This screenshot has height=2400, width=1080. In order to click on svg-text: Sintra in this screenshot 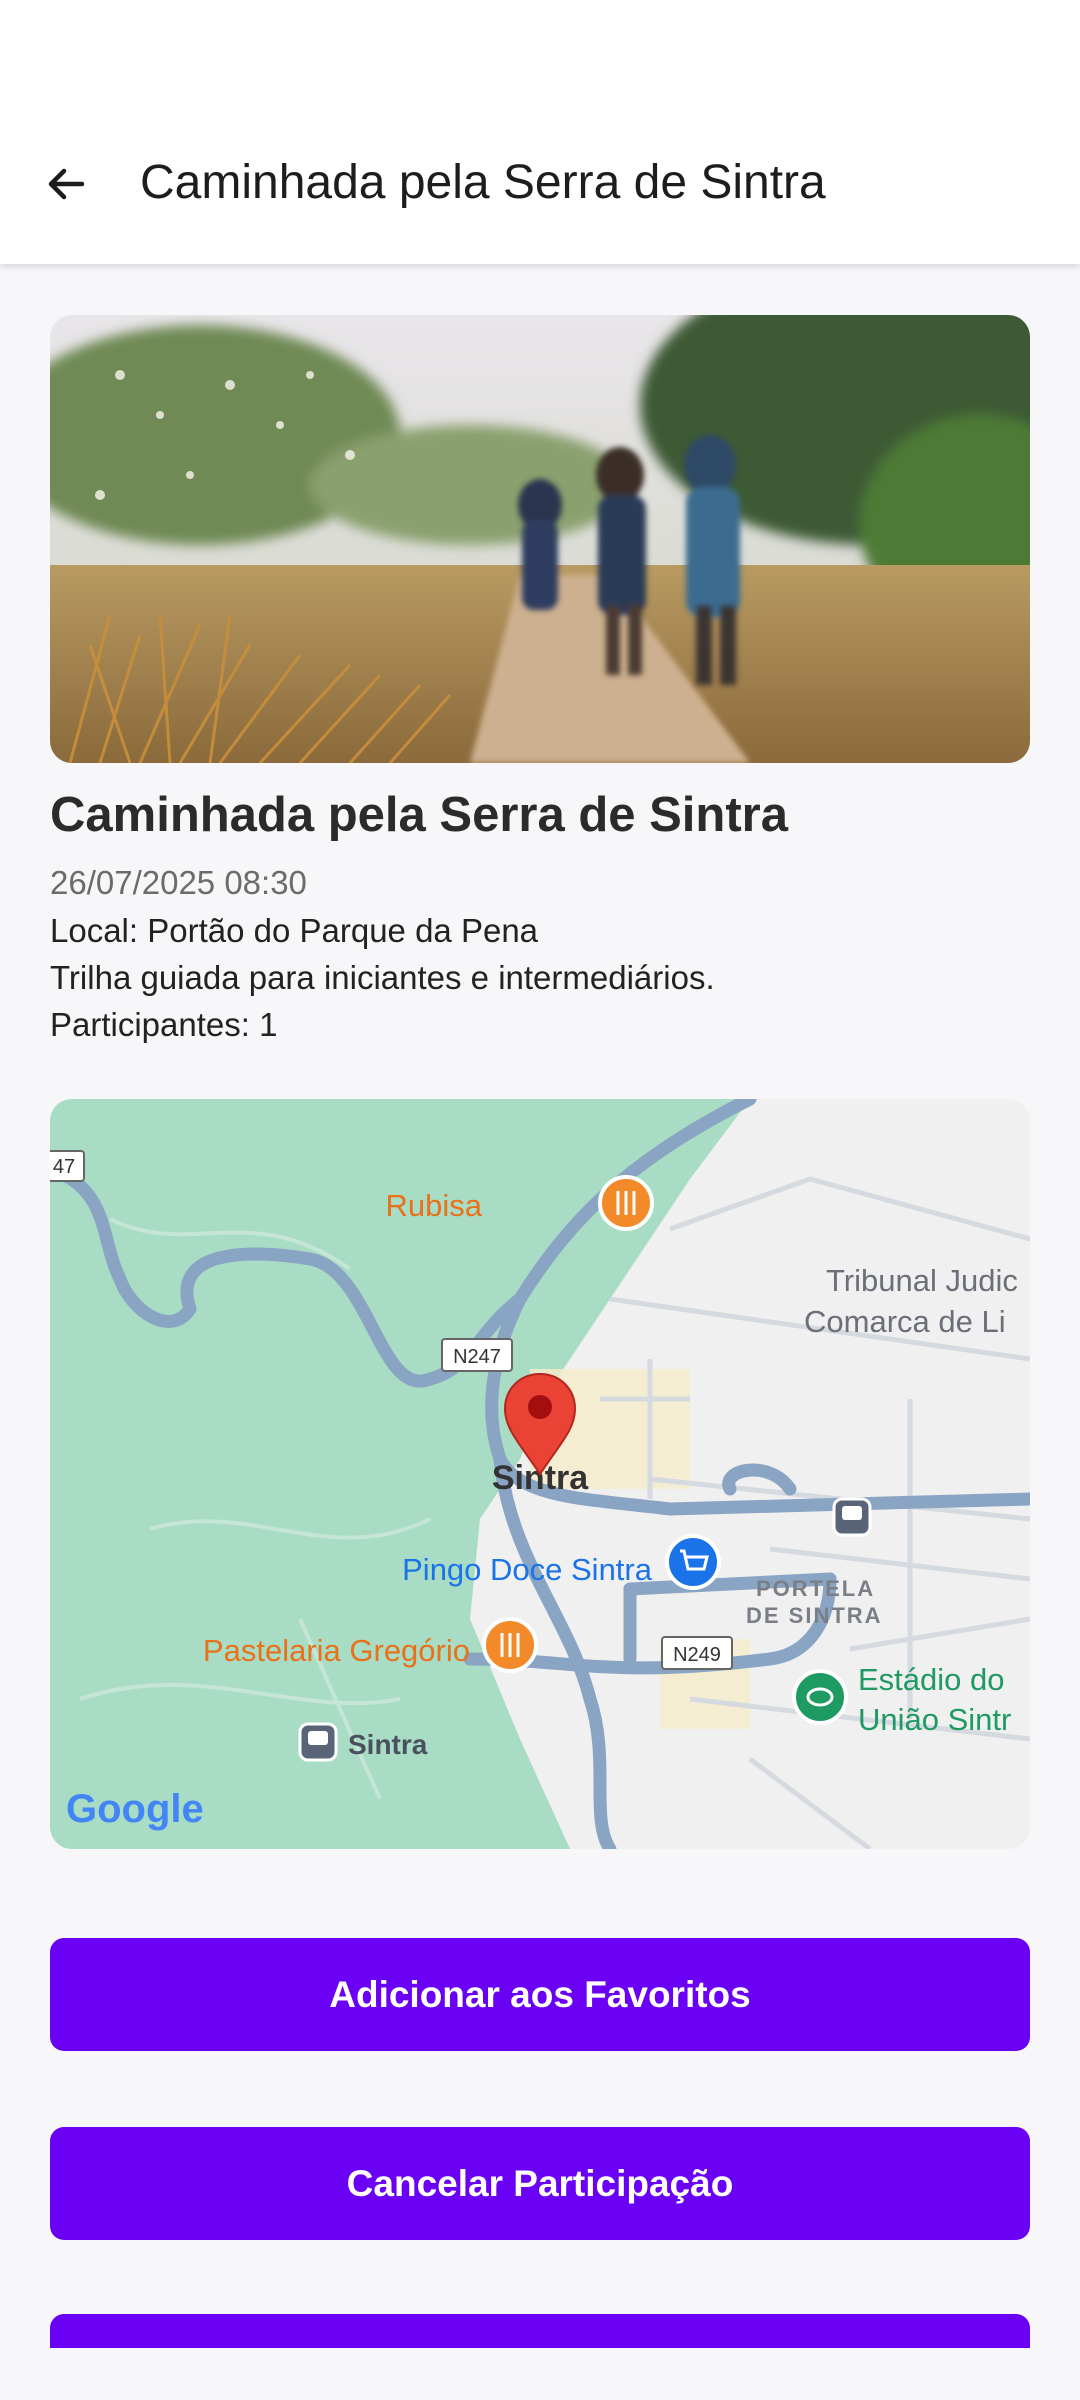, I will do `click(388, 1744)`.